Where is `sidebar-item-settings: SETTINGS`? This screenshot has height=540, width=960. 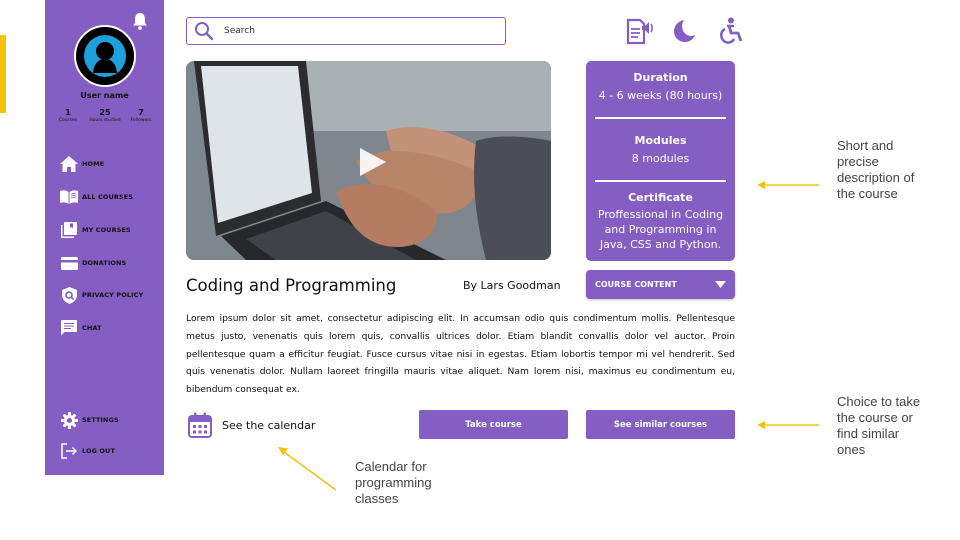
sidebar-item-settings: SETTINGS is located at coordinates (89, 420).